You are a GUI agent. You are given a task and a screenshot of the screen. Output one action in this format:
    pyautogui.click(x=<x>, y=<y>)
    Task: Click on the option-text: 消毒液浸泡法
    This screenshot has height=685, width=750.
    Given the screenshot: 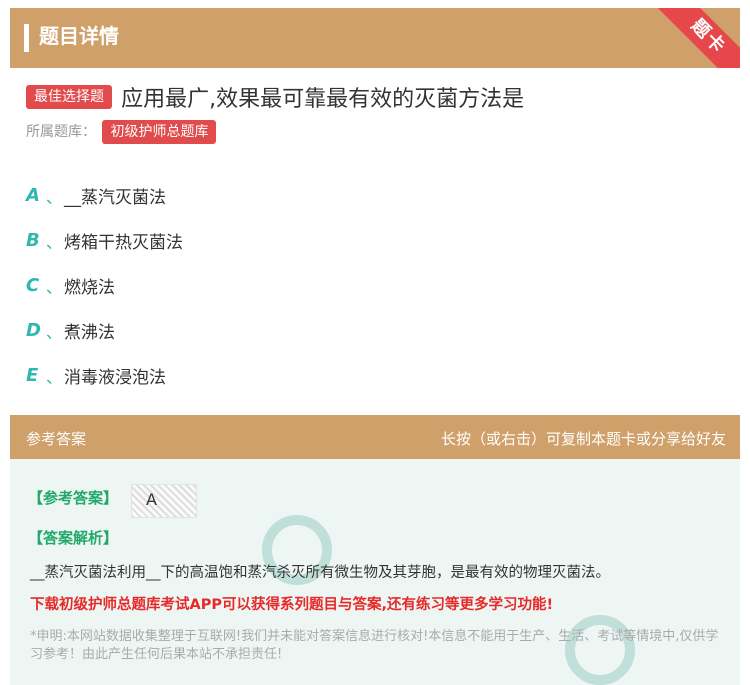 What is the action you would take?
    pyautogui.click(x=115, y=378)
    